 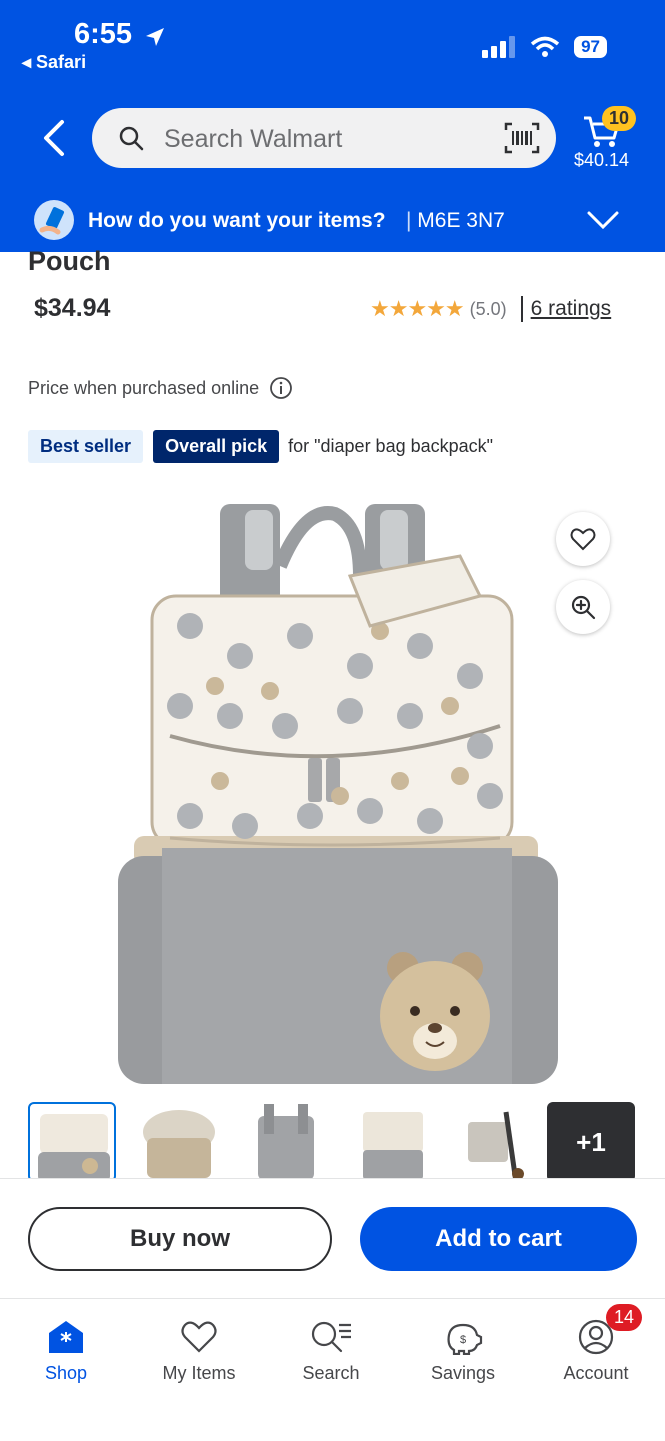 I want to click on bottom-tab-bar: Shop My Items Search $ Savings Account, so click(x=332, y=1369).